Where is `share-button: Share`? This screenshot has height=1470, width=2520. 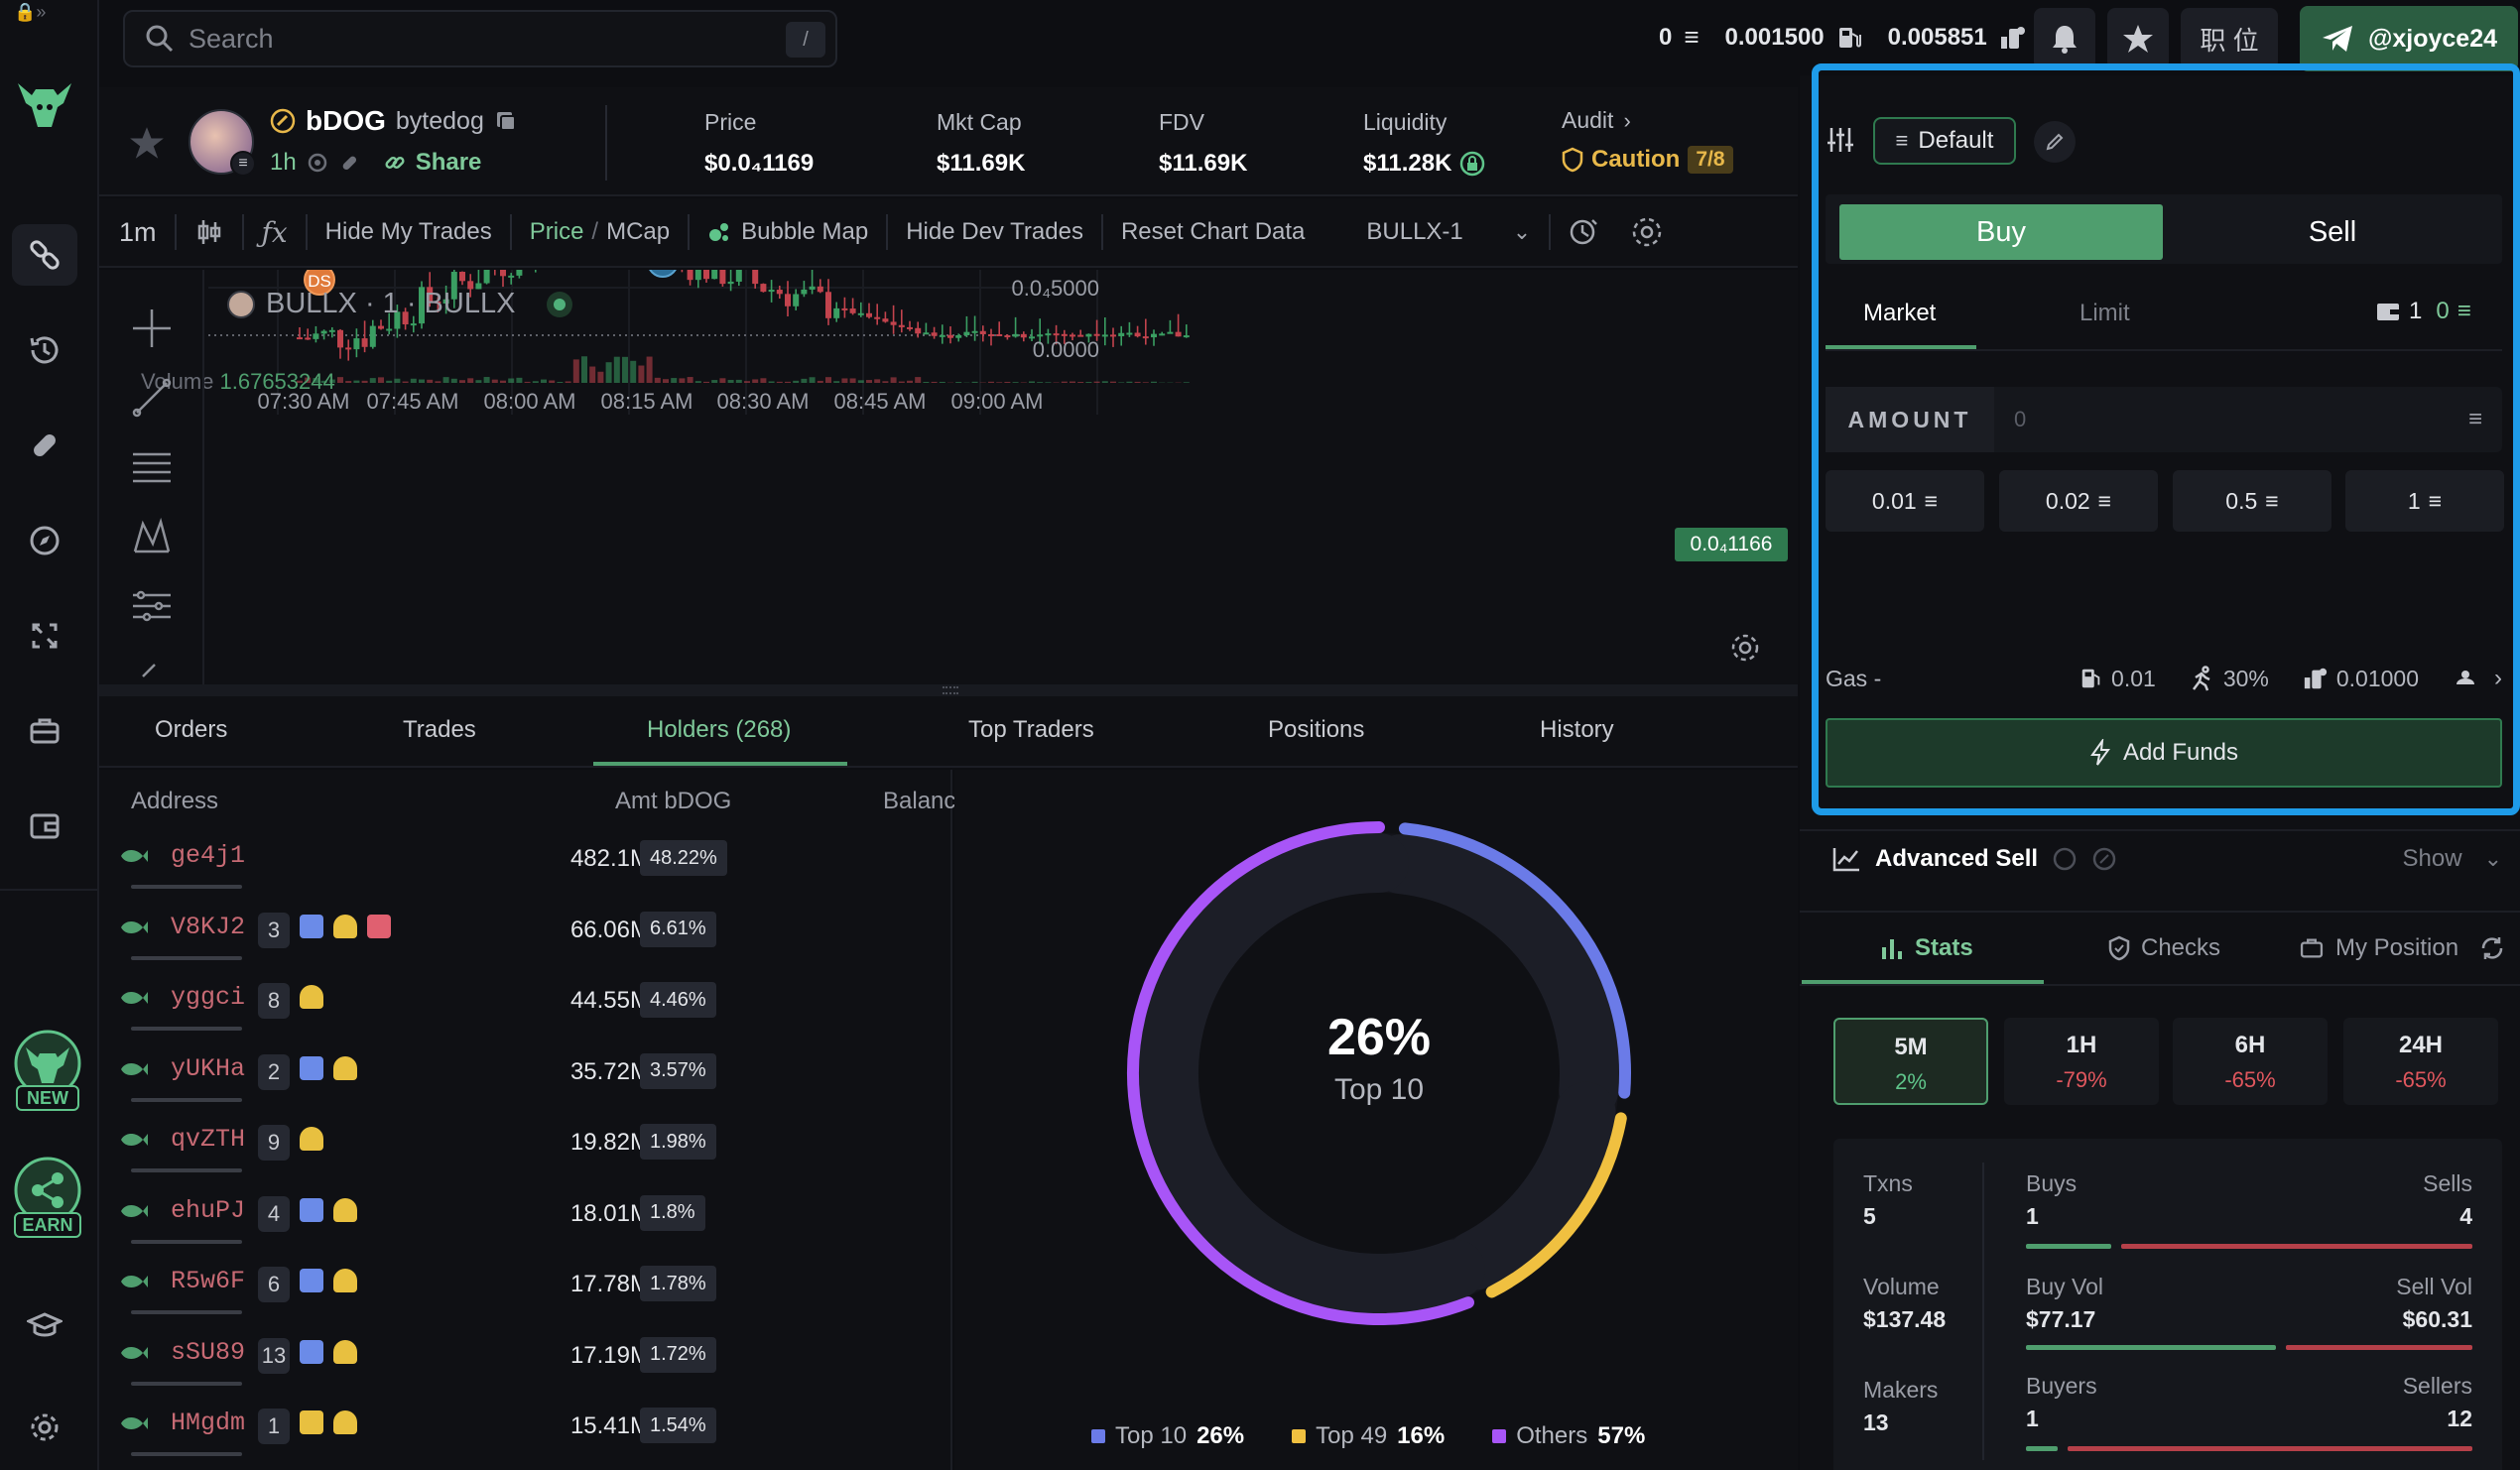 share-button: Share is located at coordinates (449, 163).